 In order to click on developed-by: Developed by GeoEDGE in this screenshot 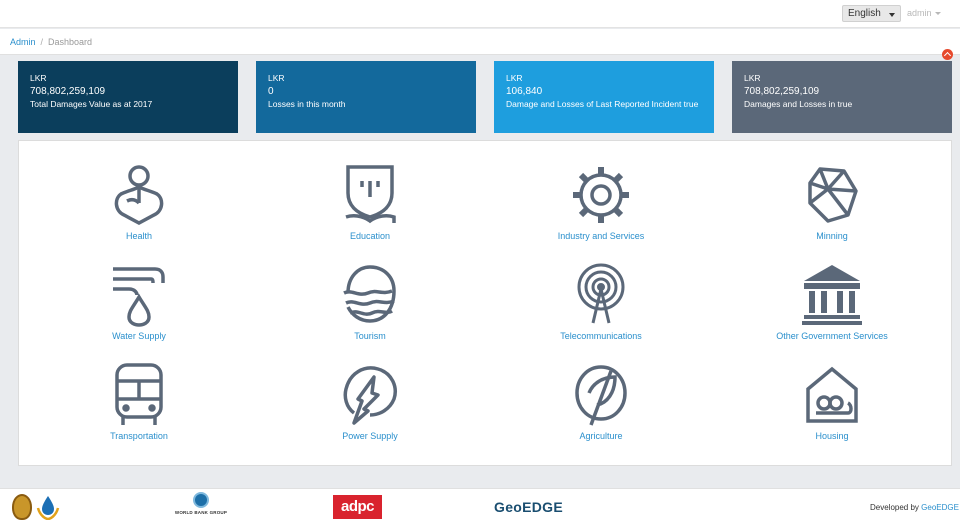, I will do `click(914, 507)`.